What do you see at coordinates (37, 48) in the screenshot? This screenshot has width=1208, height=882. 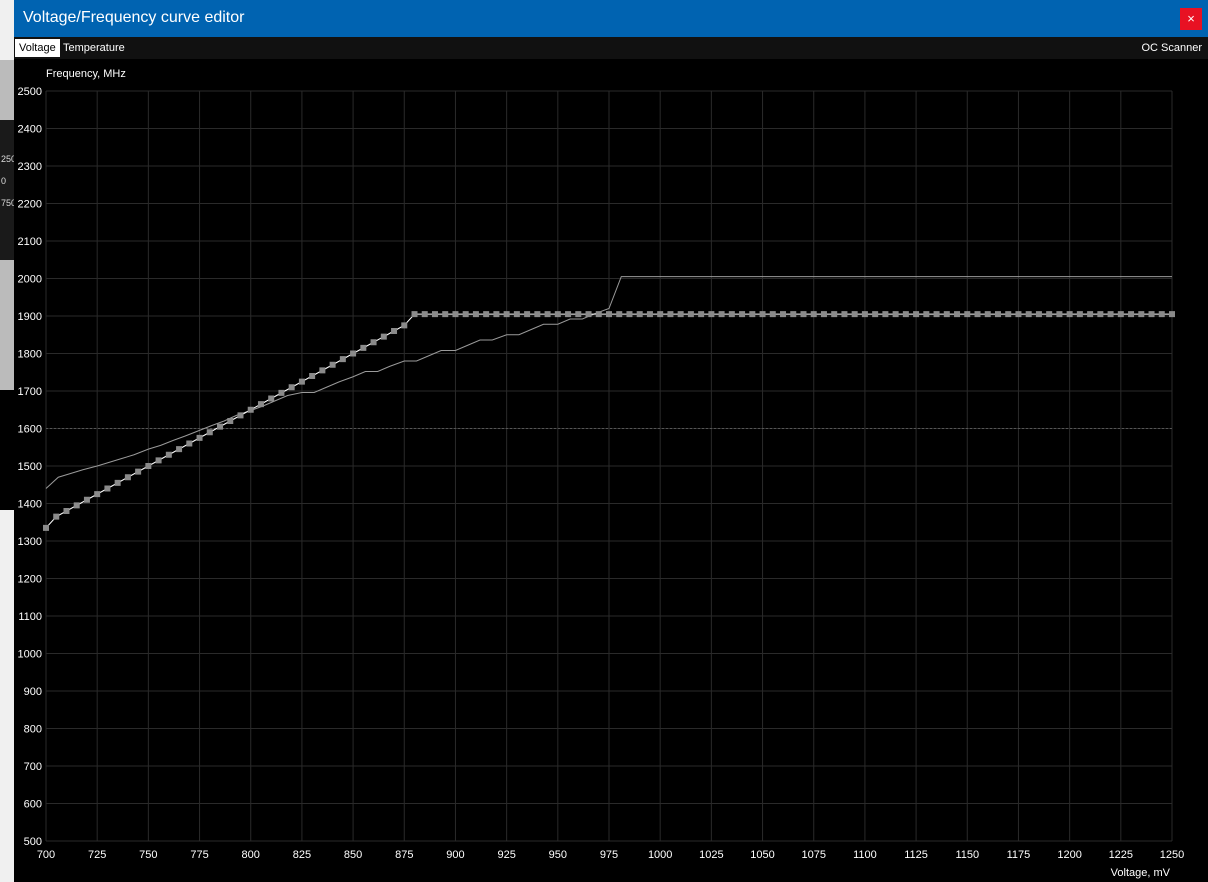 I see `tab-voltage: Voltage` at bounding box center [37, 48].